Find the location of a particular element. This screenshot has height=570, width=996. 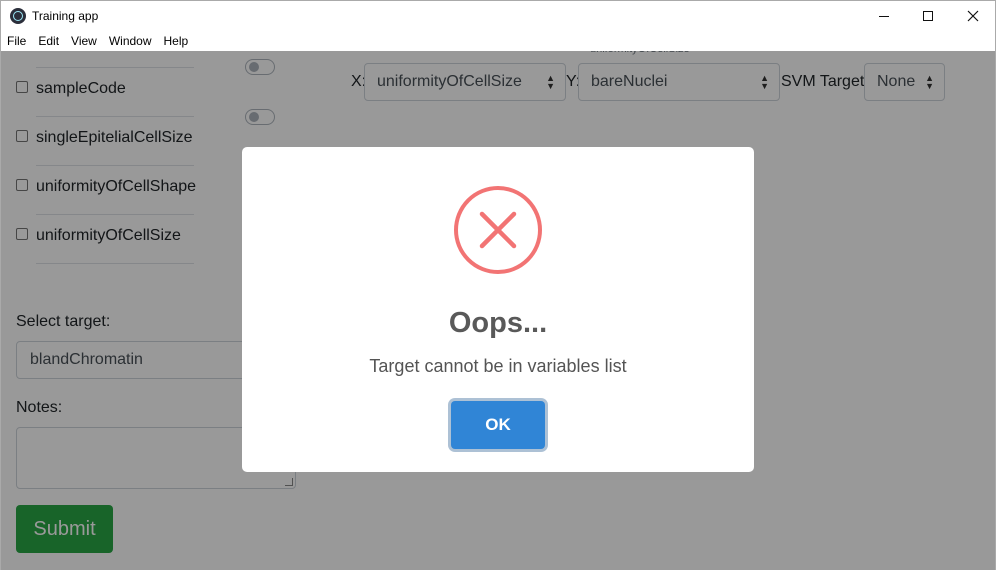

menu-bar: File Edit View Window Help is located at coordinates (498, 40).